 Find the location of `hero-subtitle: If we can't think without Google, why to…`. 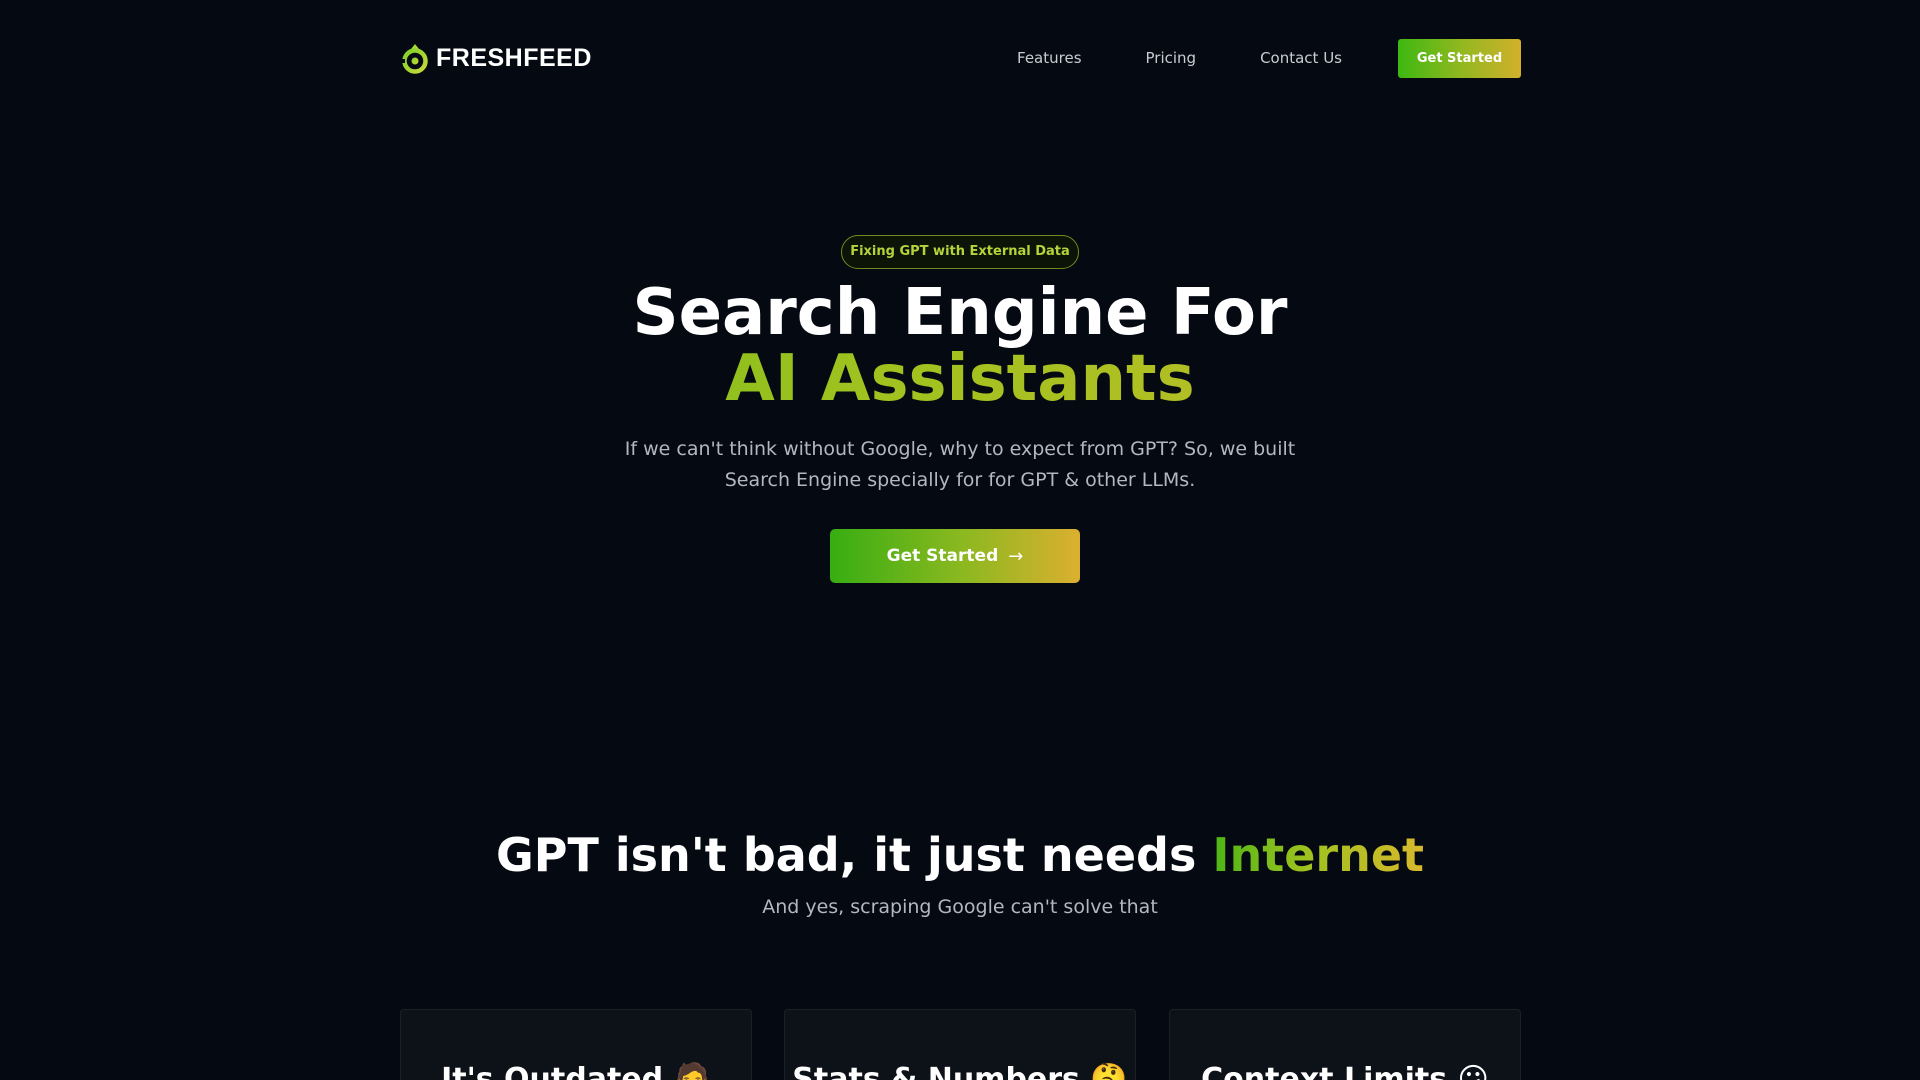

hero-subtitle: If we can't think without Google, why to… is located at coordinates (960, 464).